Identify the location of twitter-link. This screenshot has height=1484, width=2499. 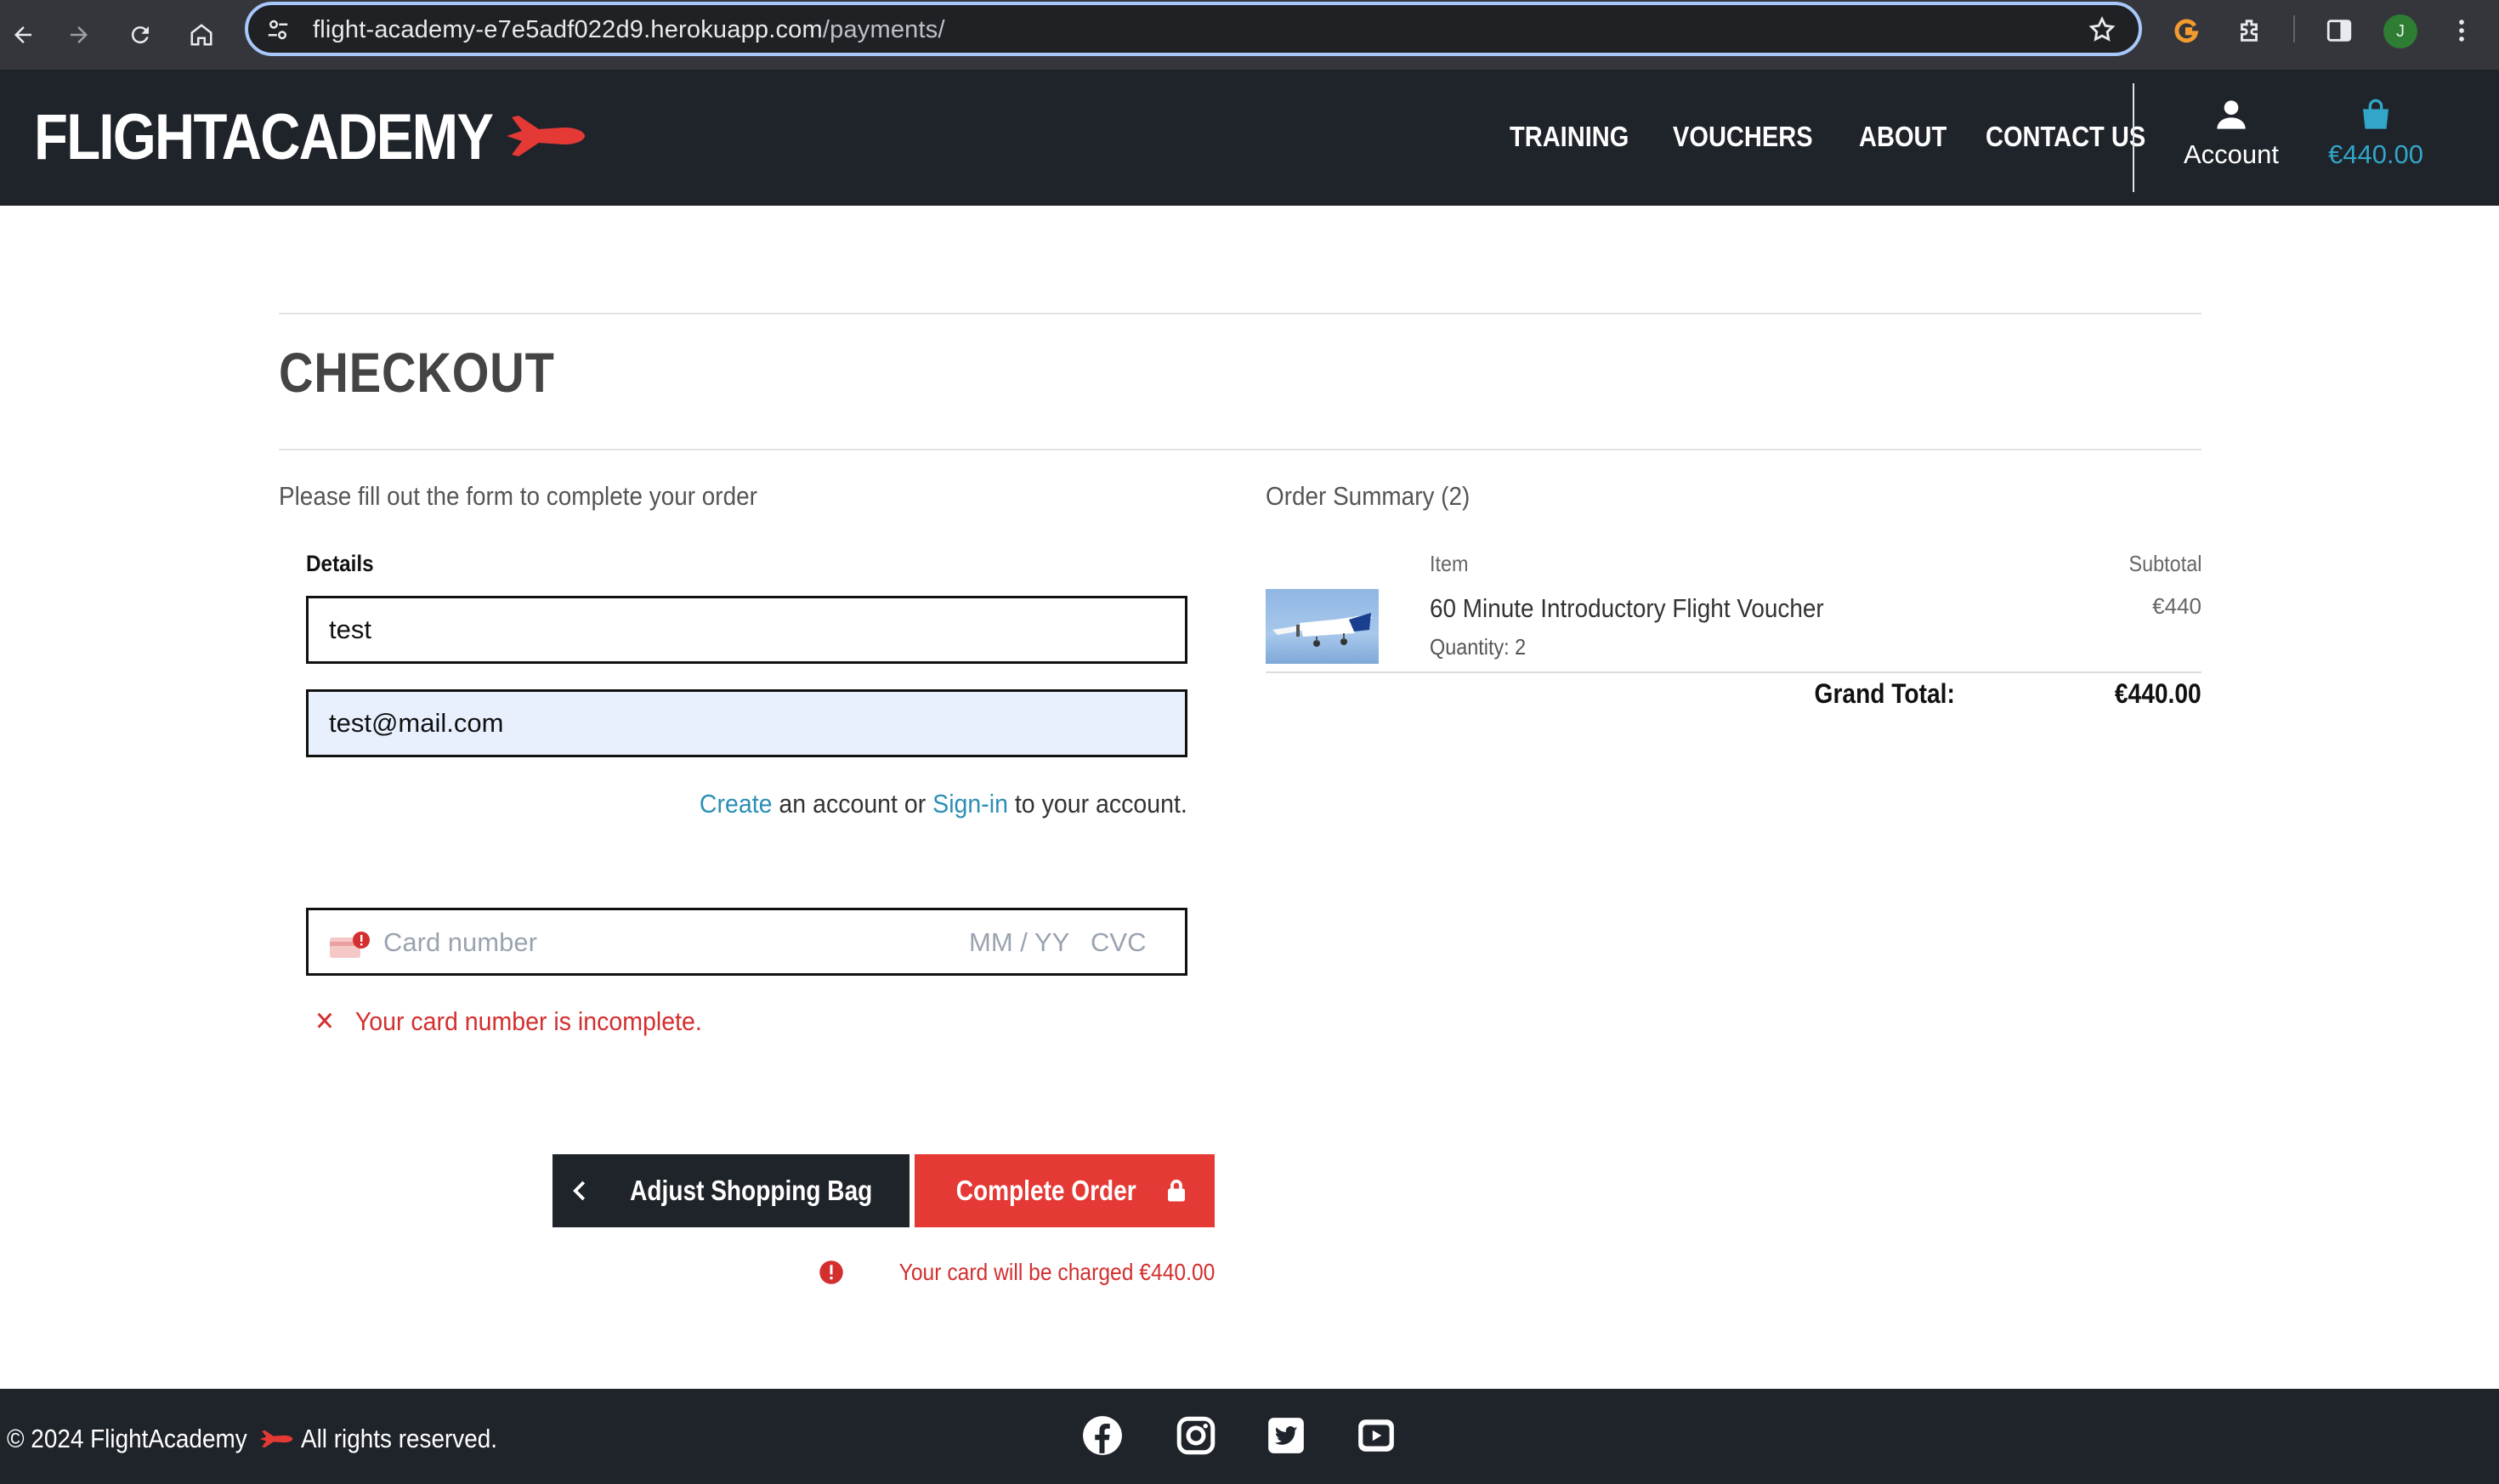
(1286, 1435).